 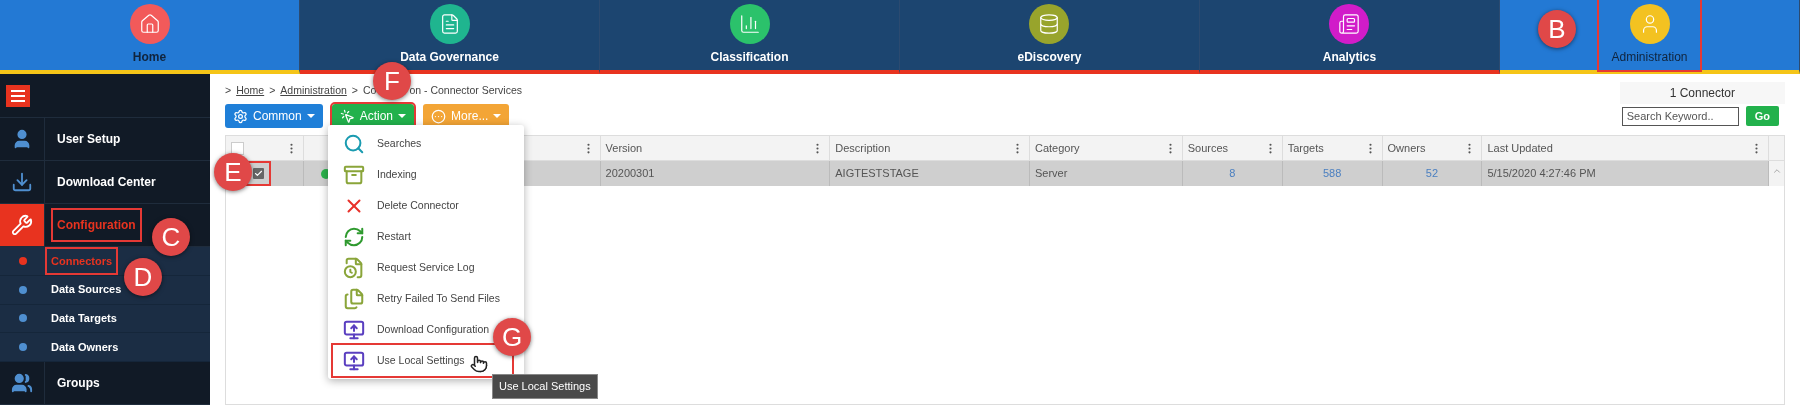 What do you see at coordinates (86, 290) in the screenshot?
I see `sidebar-sublabel: Data Sources` at bounding box center [86, 290].